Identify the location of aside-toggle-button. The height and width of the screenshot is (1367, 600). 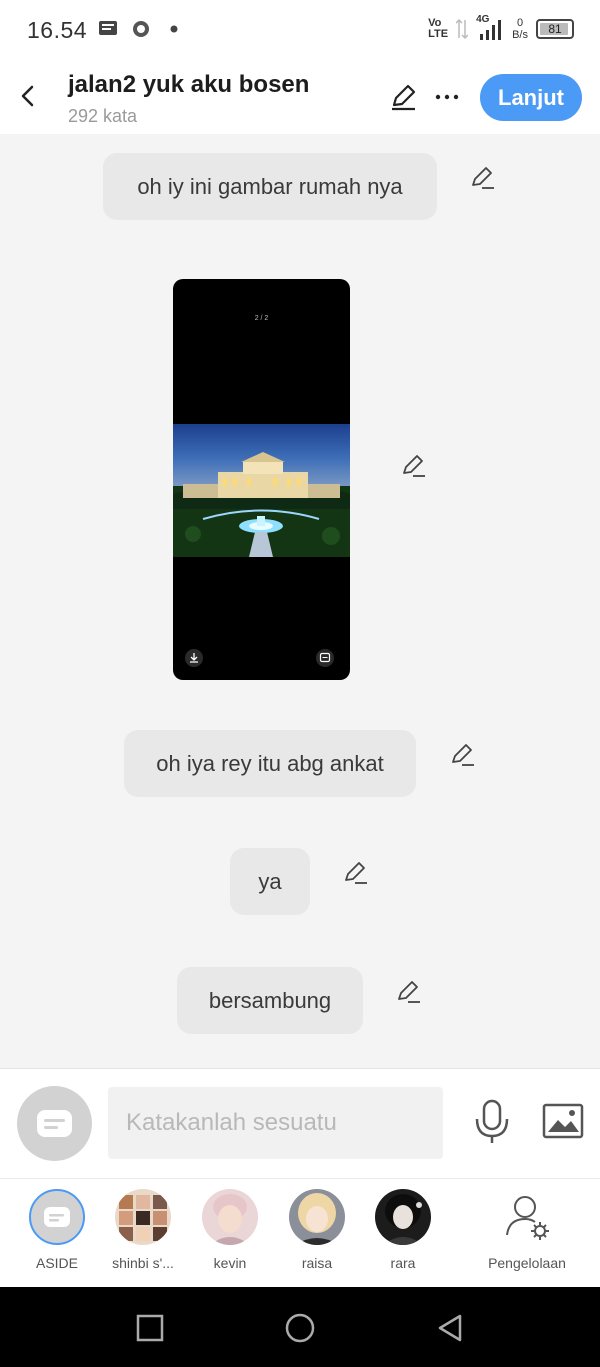
(54, 1123).